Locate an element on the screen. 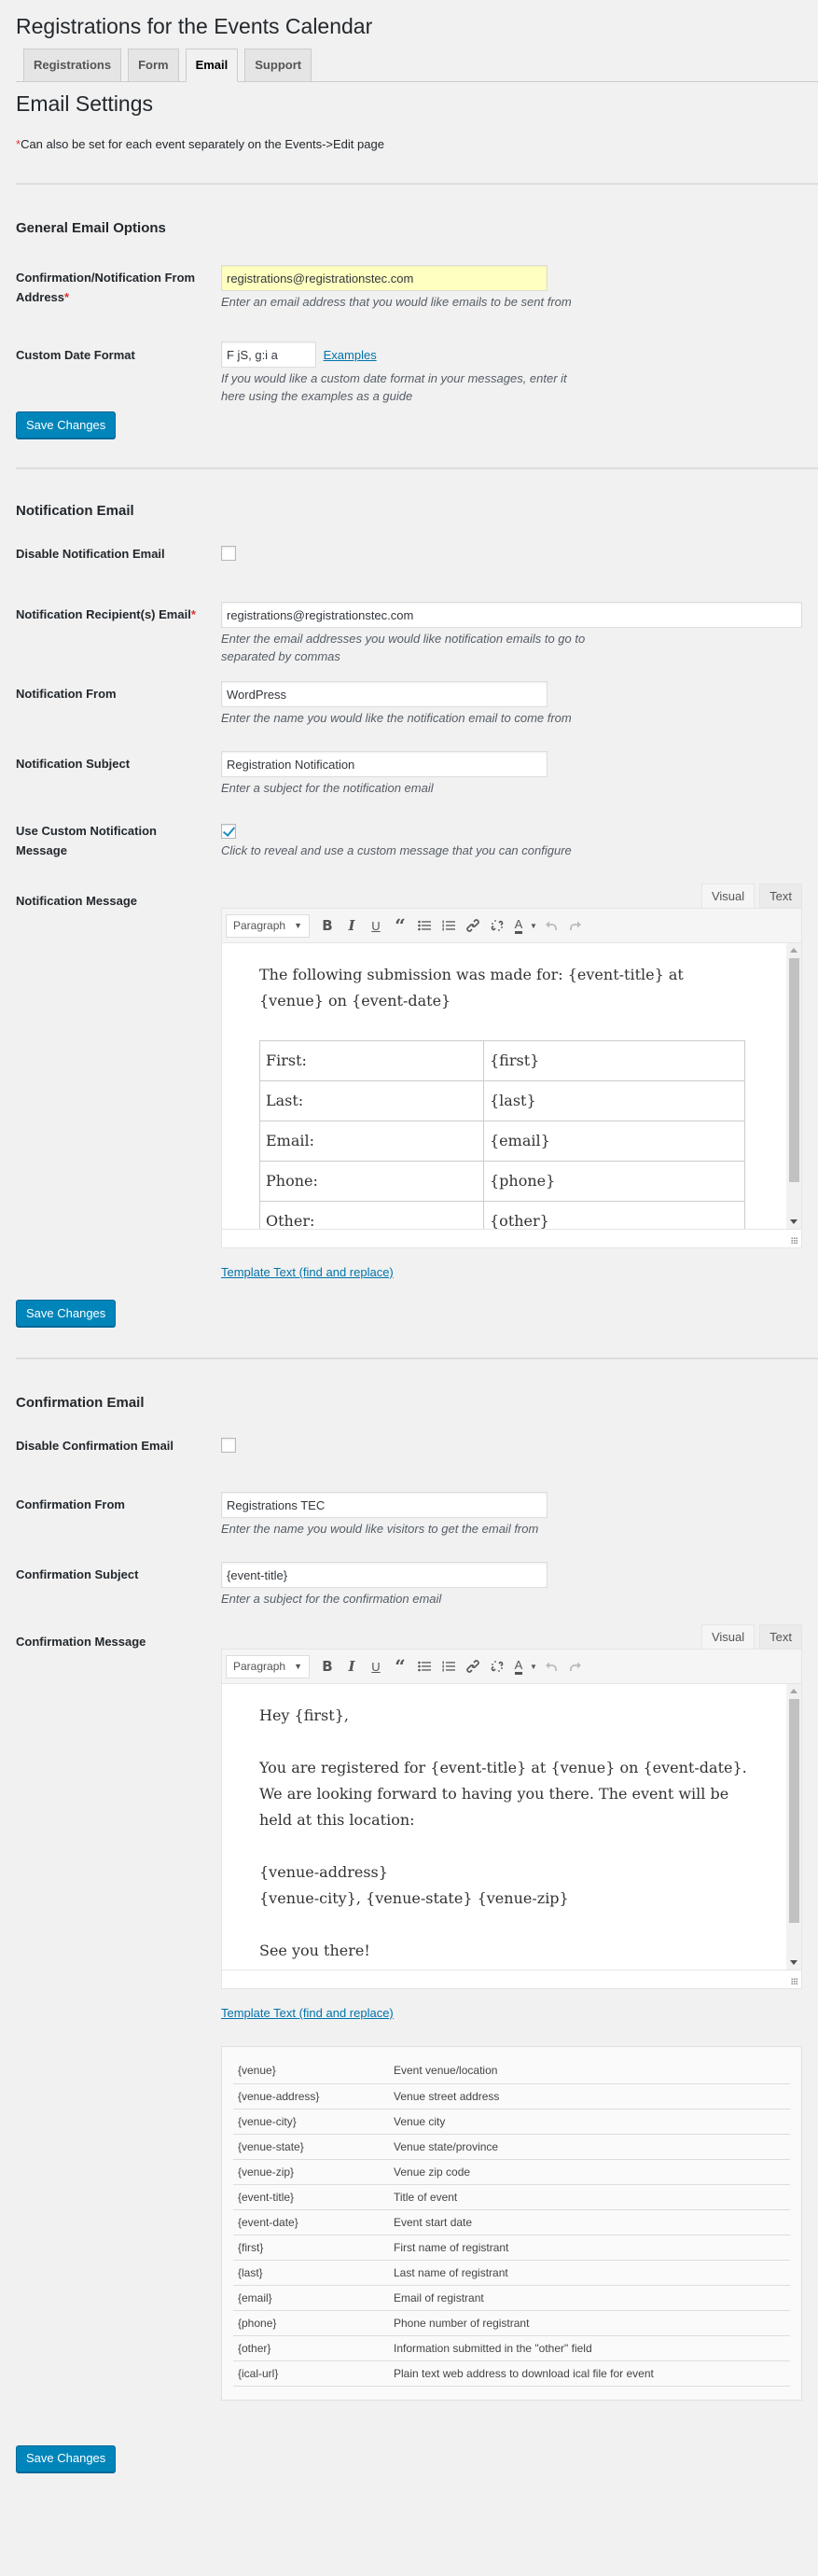  nav-tabs: Registrations Form Email Support is located at coordinates (417, 64).